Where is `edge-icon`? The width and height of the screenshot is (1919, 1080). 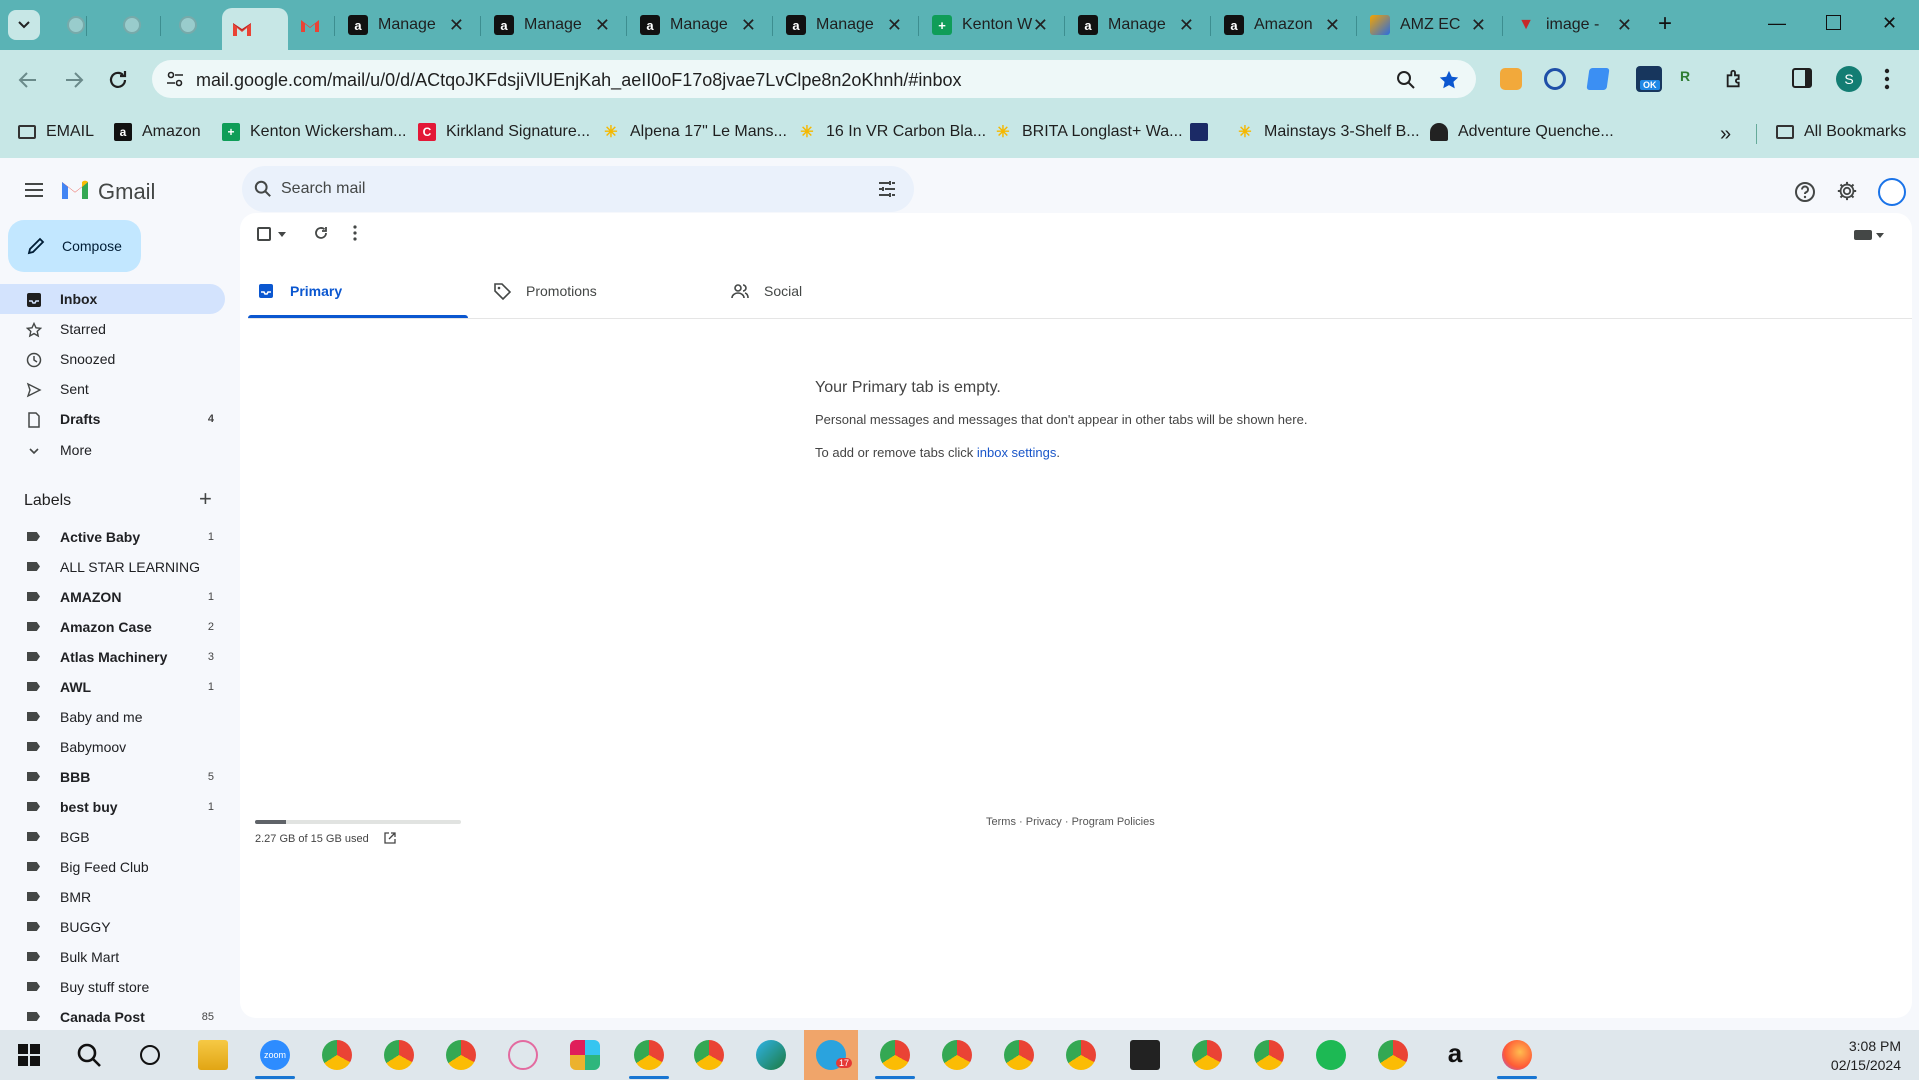 edge-icon is located at coordinates (771, 1055).